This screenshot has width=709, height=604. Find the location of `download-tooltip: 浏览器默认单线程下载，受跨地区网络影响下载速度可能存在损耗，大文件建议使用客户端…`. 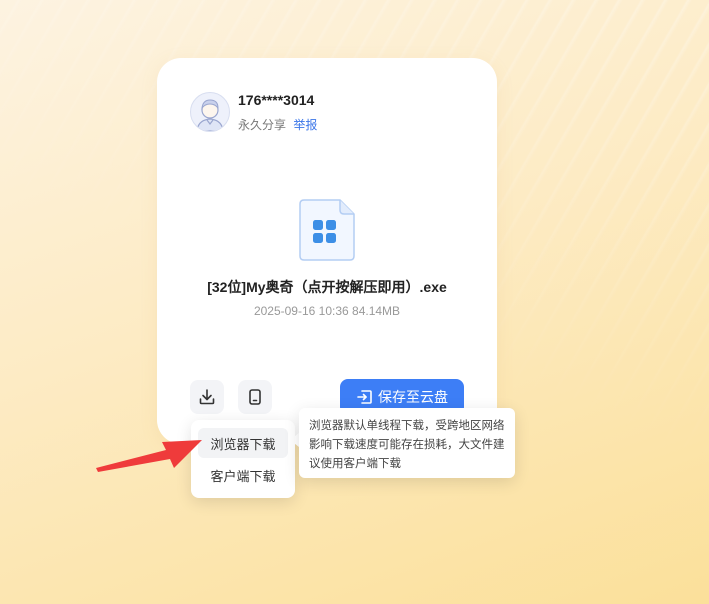

download-tooltip: 浏览器默认单线程下载，受跨地区网络影响下载速度可能存在损耗，大文件建议使用客户端… is located at coordinates (407, 443).